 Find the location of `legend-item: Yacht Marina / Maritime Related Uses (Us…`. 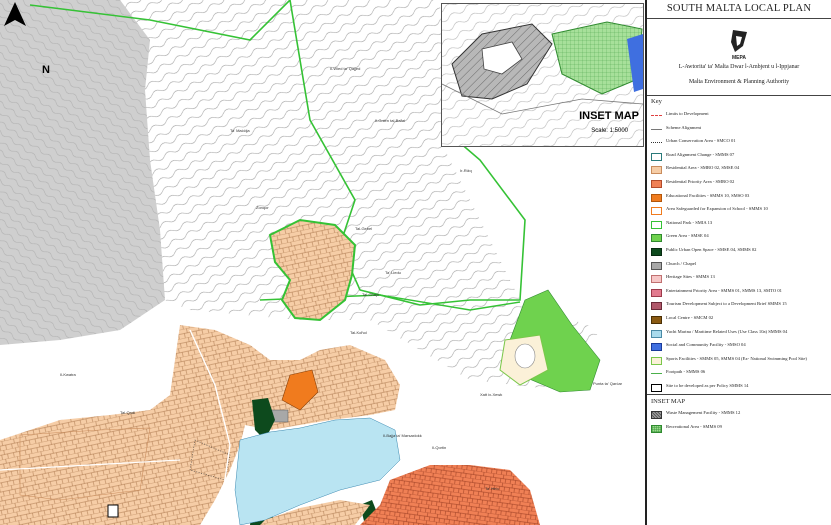

legend-item: Yacht Marina / Maritime Related Uses (Us… is located at coordinates (741, 335).